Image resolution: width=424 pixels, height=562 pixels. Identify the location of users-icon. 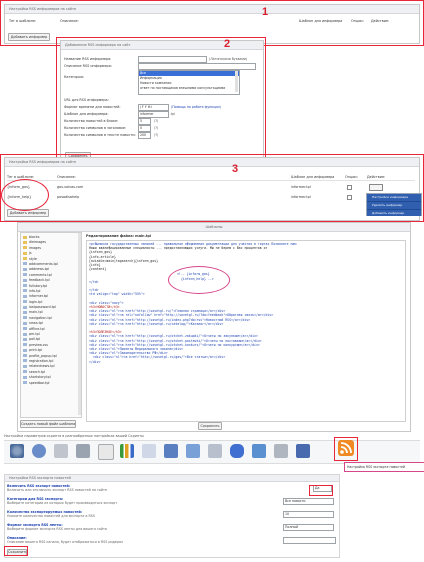
(39, 451).